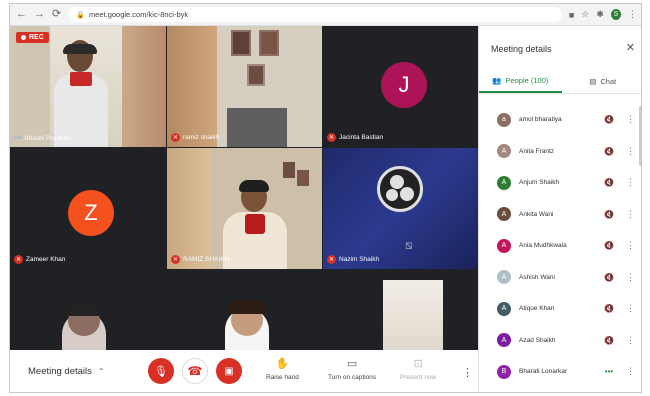  What do you see at coordinates (39, 14) in the screenshot?
I see `forward-icon: →` at bounding box center [39, 14].